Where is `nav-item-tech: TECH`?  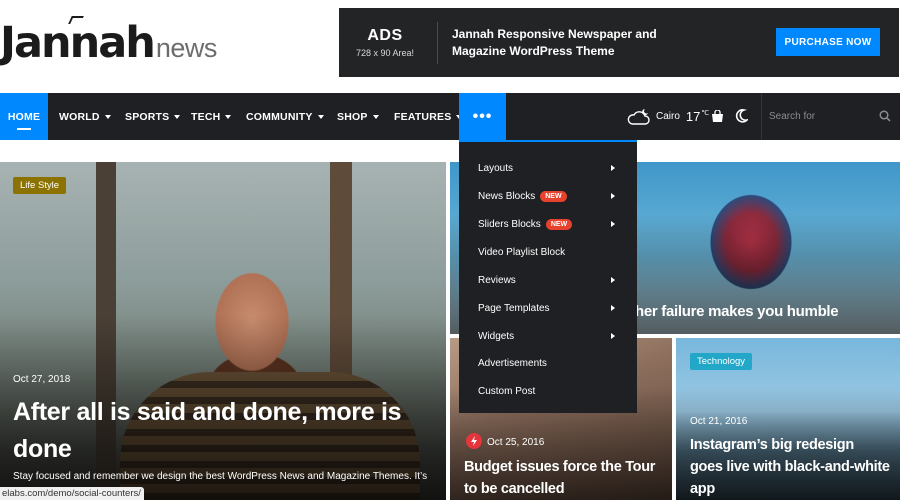
nav-item-tech: TECH is located at coordinates (211, 116).